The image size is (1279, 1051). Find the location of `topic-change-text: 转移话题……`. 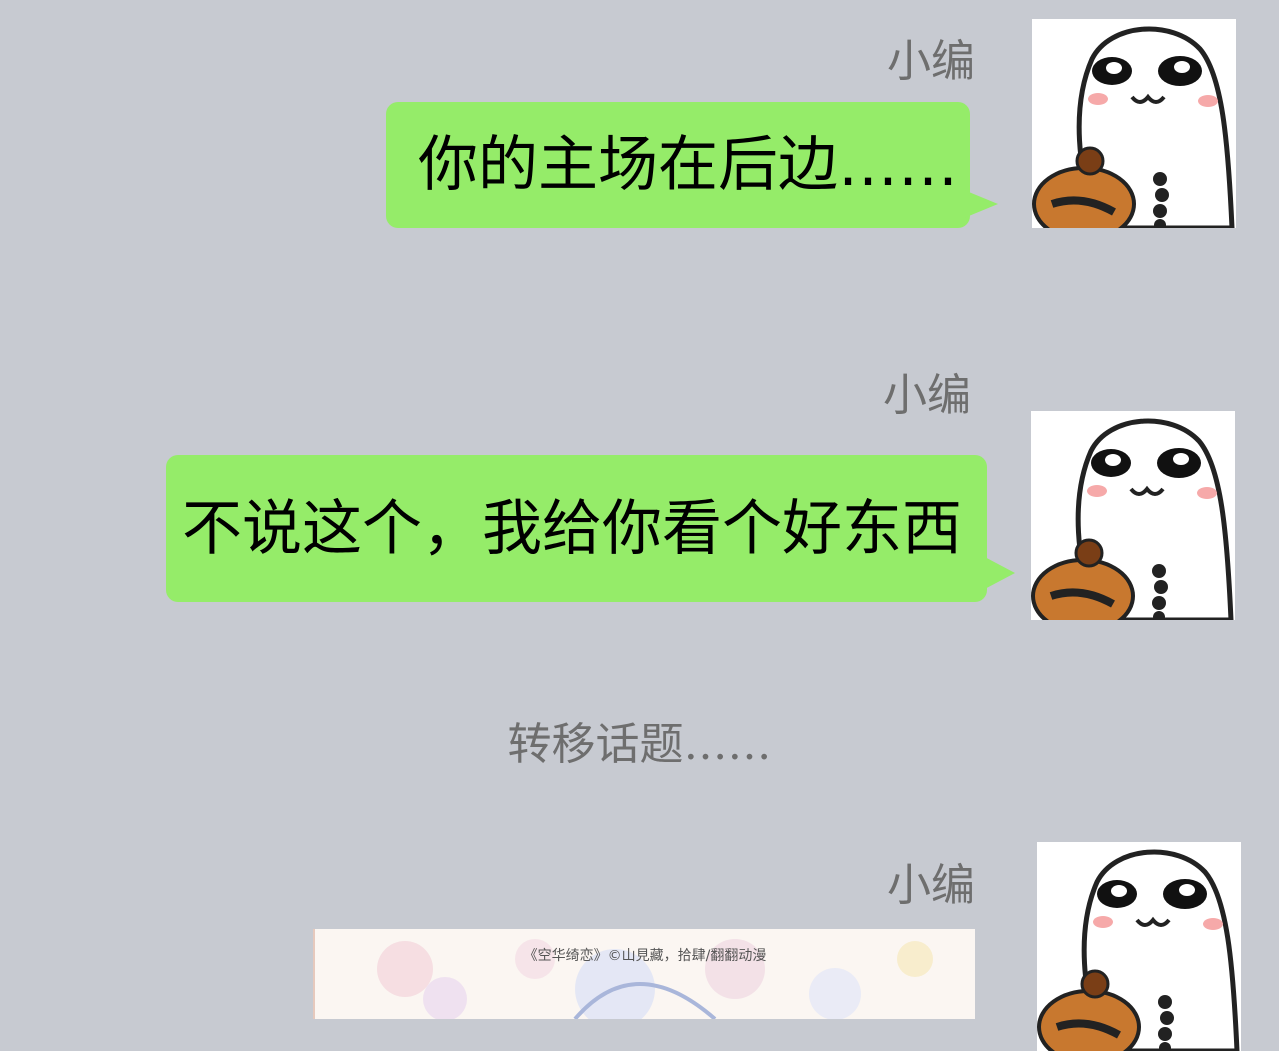

topic-change-text: 转移话题…… is located at coordinates (639, 744).